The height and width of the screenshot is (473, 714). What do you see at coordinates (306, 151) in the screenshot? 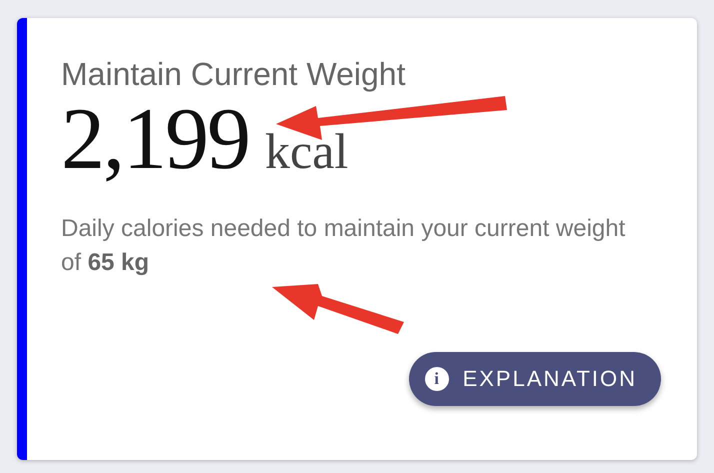
I see `unit-label: kcal` at bounding box center [306, 151].